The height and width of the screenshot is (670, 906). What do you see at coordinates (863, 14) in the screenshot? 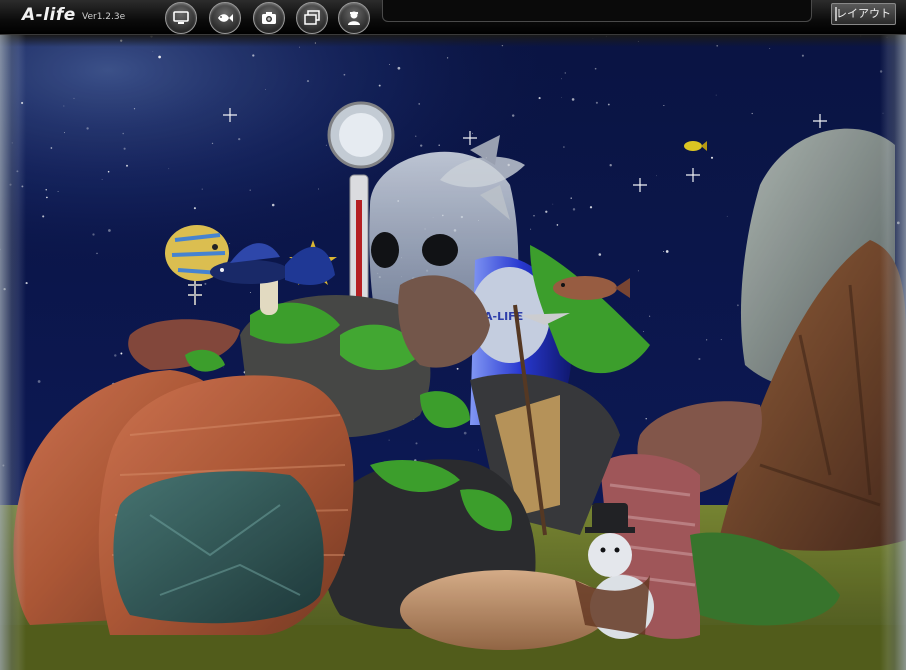
I see `layout-button: レイアウト` at bounding box center [863, 14].